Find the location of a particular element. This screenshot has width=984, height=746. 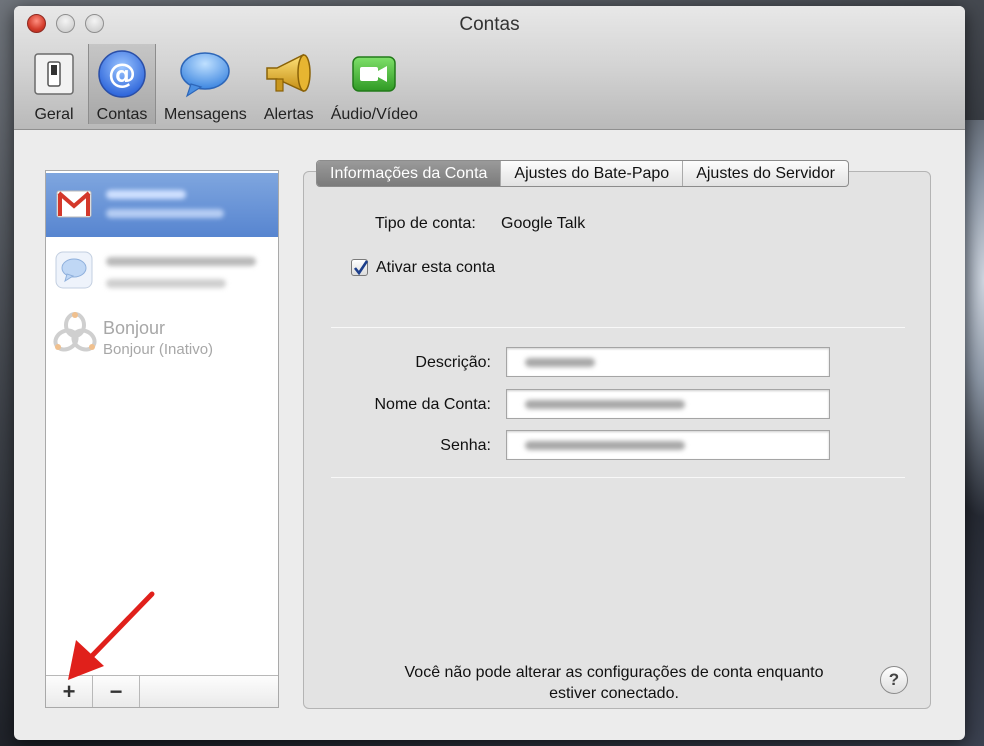

account-type-label: Tipo de conta: is located at coordinates (425, 223).